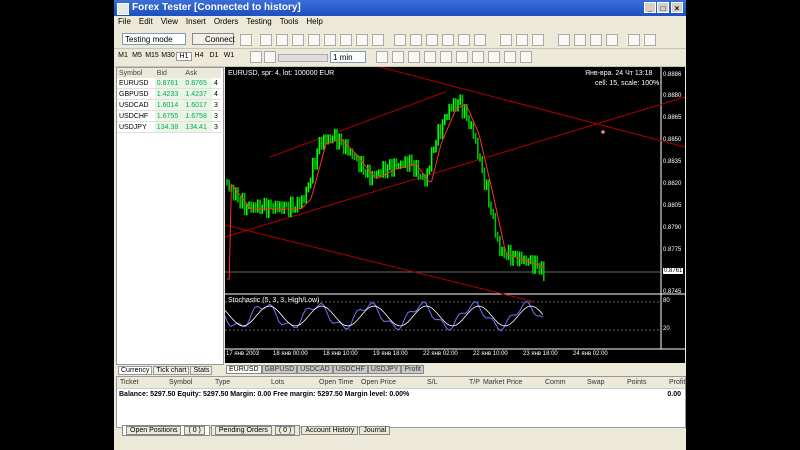  Describe the element at coordinates (214, 55) in the screenshot. I see `tf-d1: D1` at that location.